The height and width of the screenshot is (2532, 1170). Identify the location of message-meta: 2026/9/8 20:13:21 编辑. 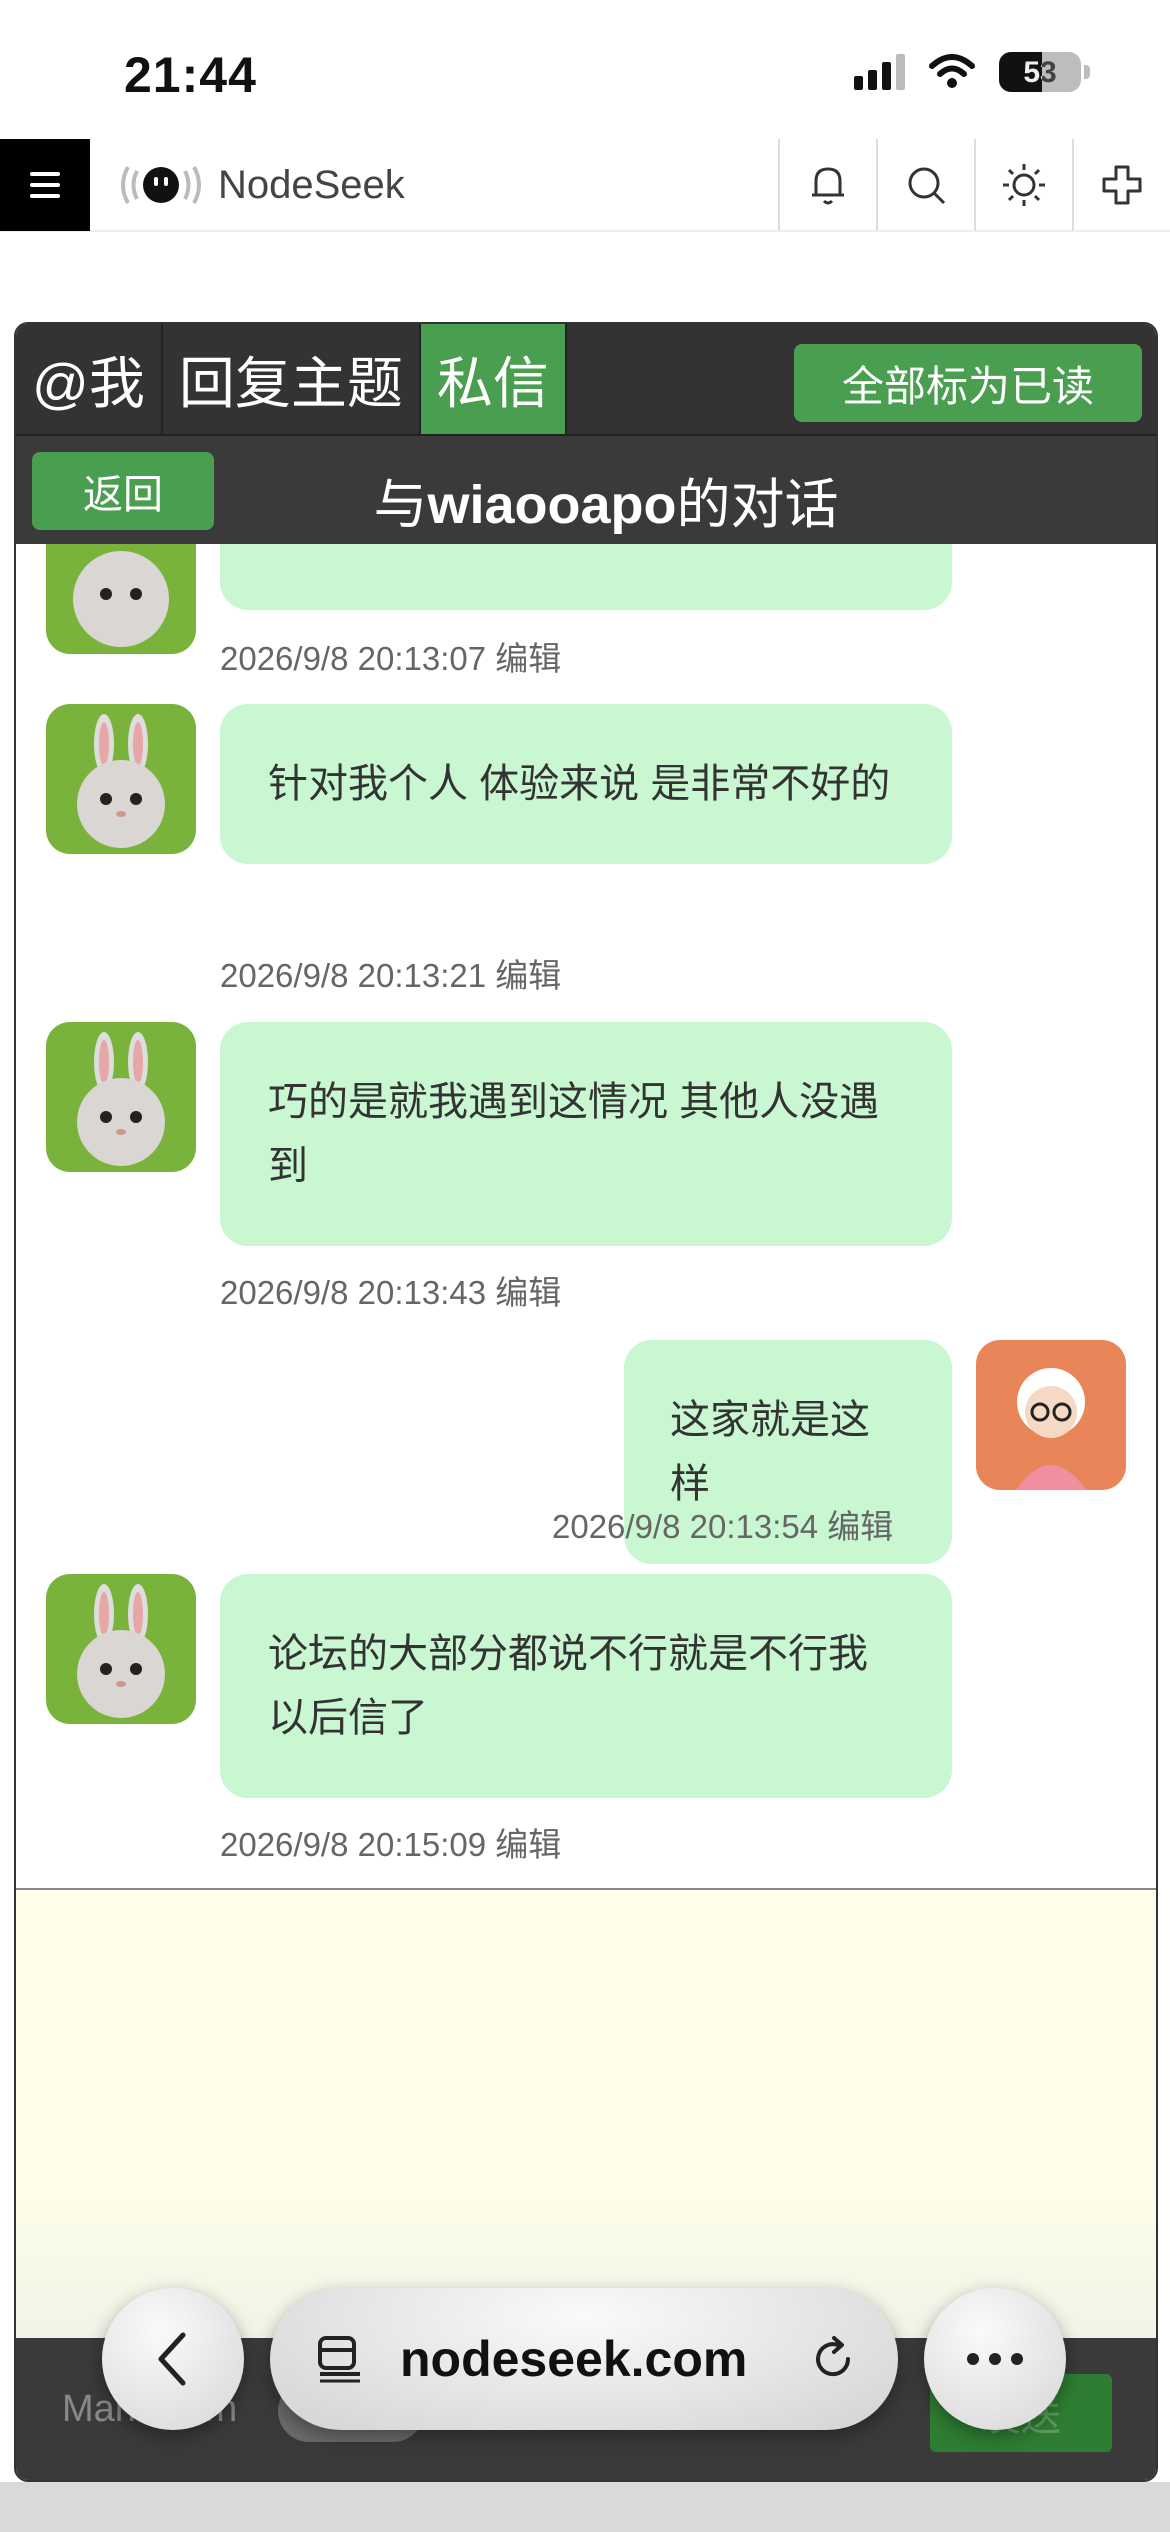
(390, 973).